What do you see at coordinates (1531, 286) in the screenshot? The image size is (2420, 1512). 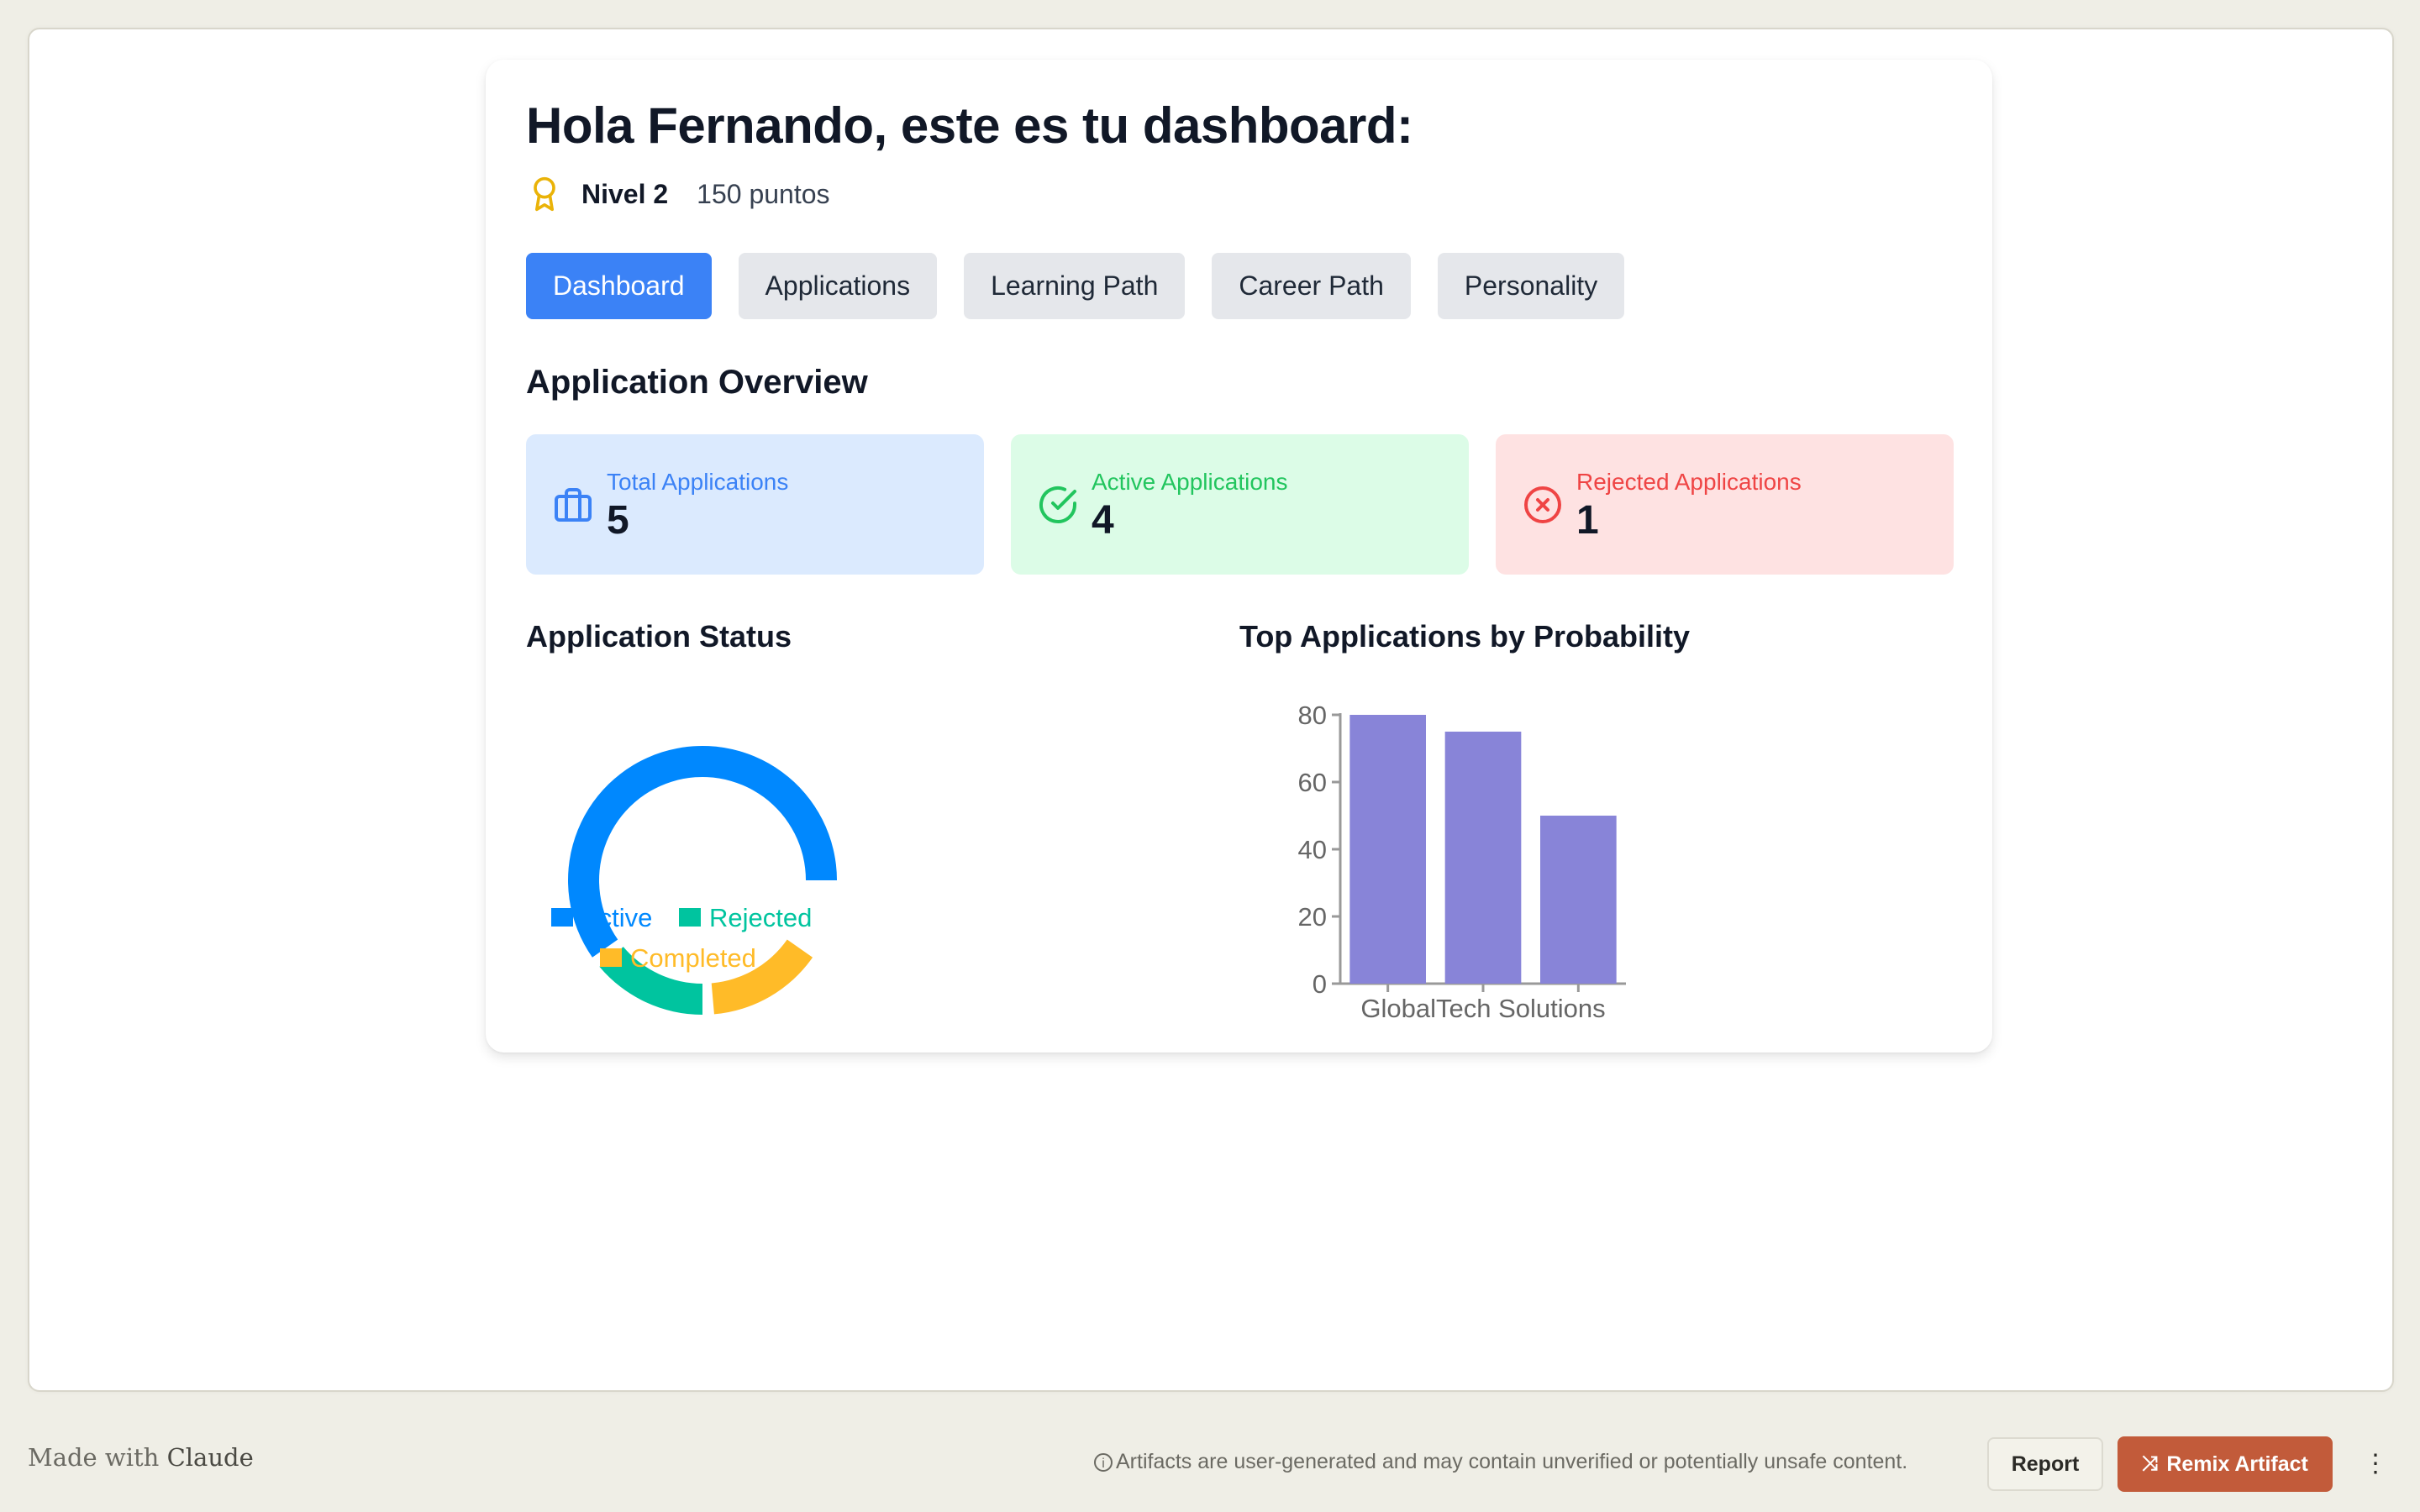 I see `tab-personality: Personality` at bounding box center [1531, 286].